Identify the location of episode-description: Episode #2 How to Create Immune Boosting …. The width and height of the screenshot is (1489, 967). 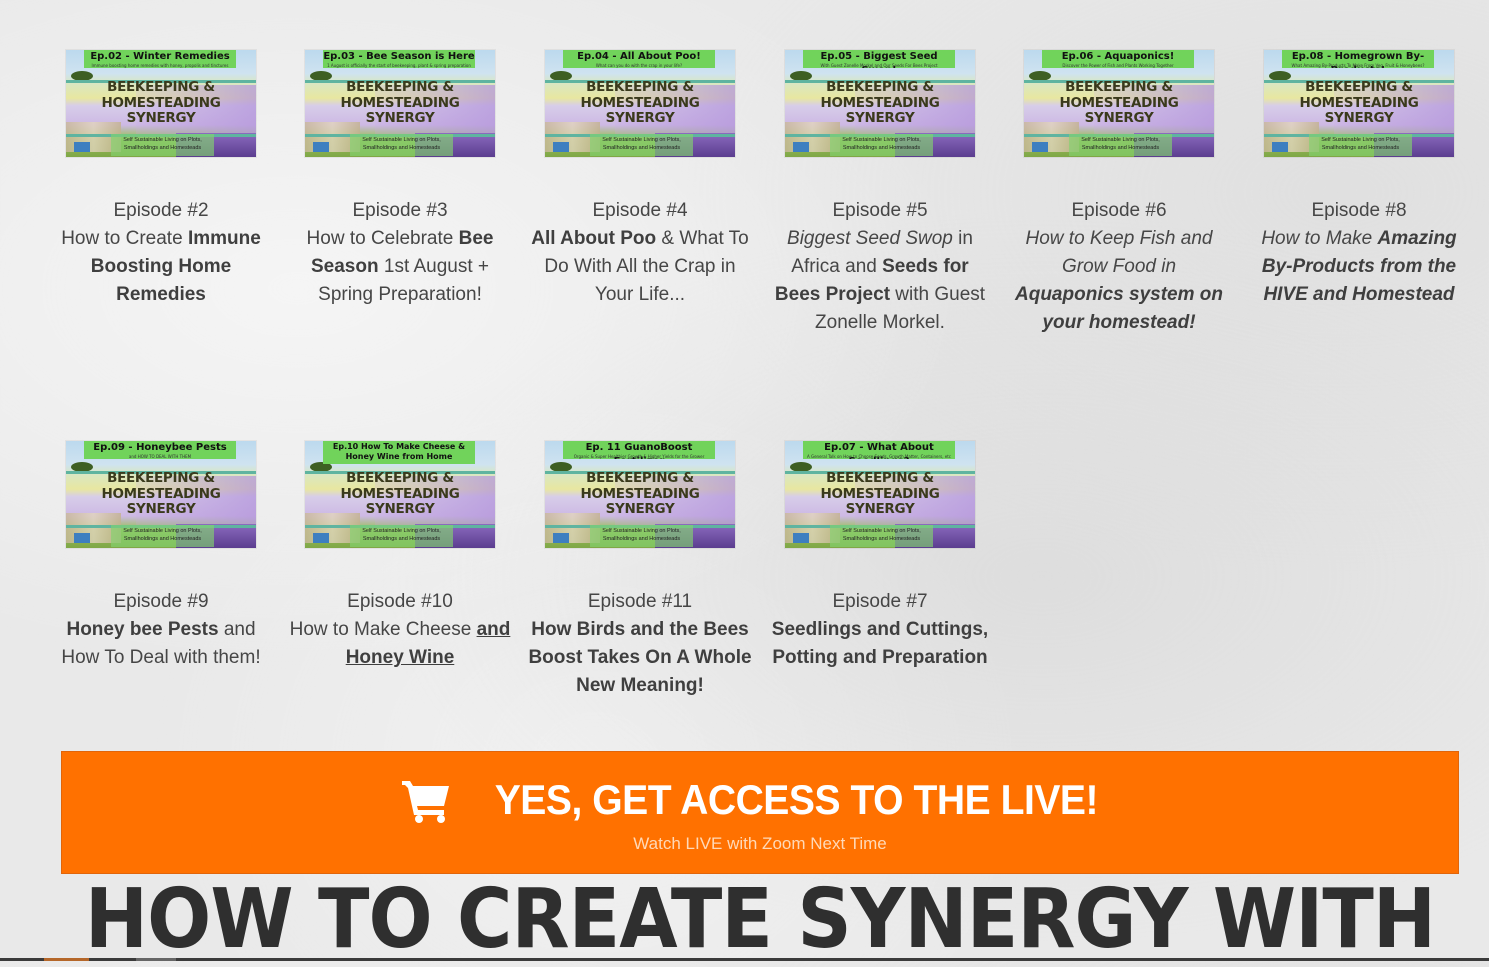
(161, 253).